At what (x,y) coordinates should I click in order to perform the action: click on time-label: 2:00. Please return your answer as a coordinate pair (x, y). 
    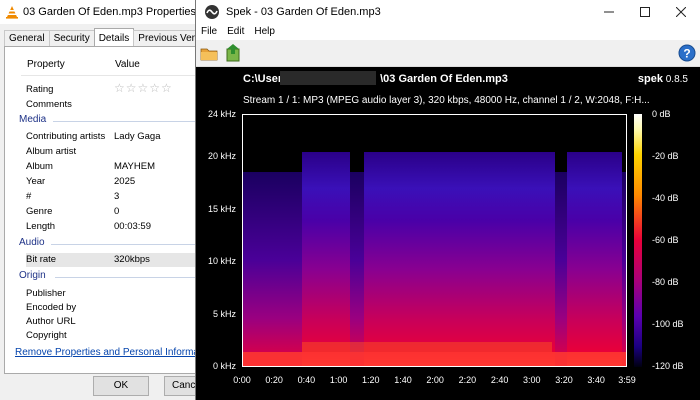
    Looking at the image, I should click on (435, 380).